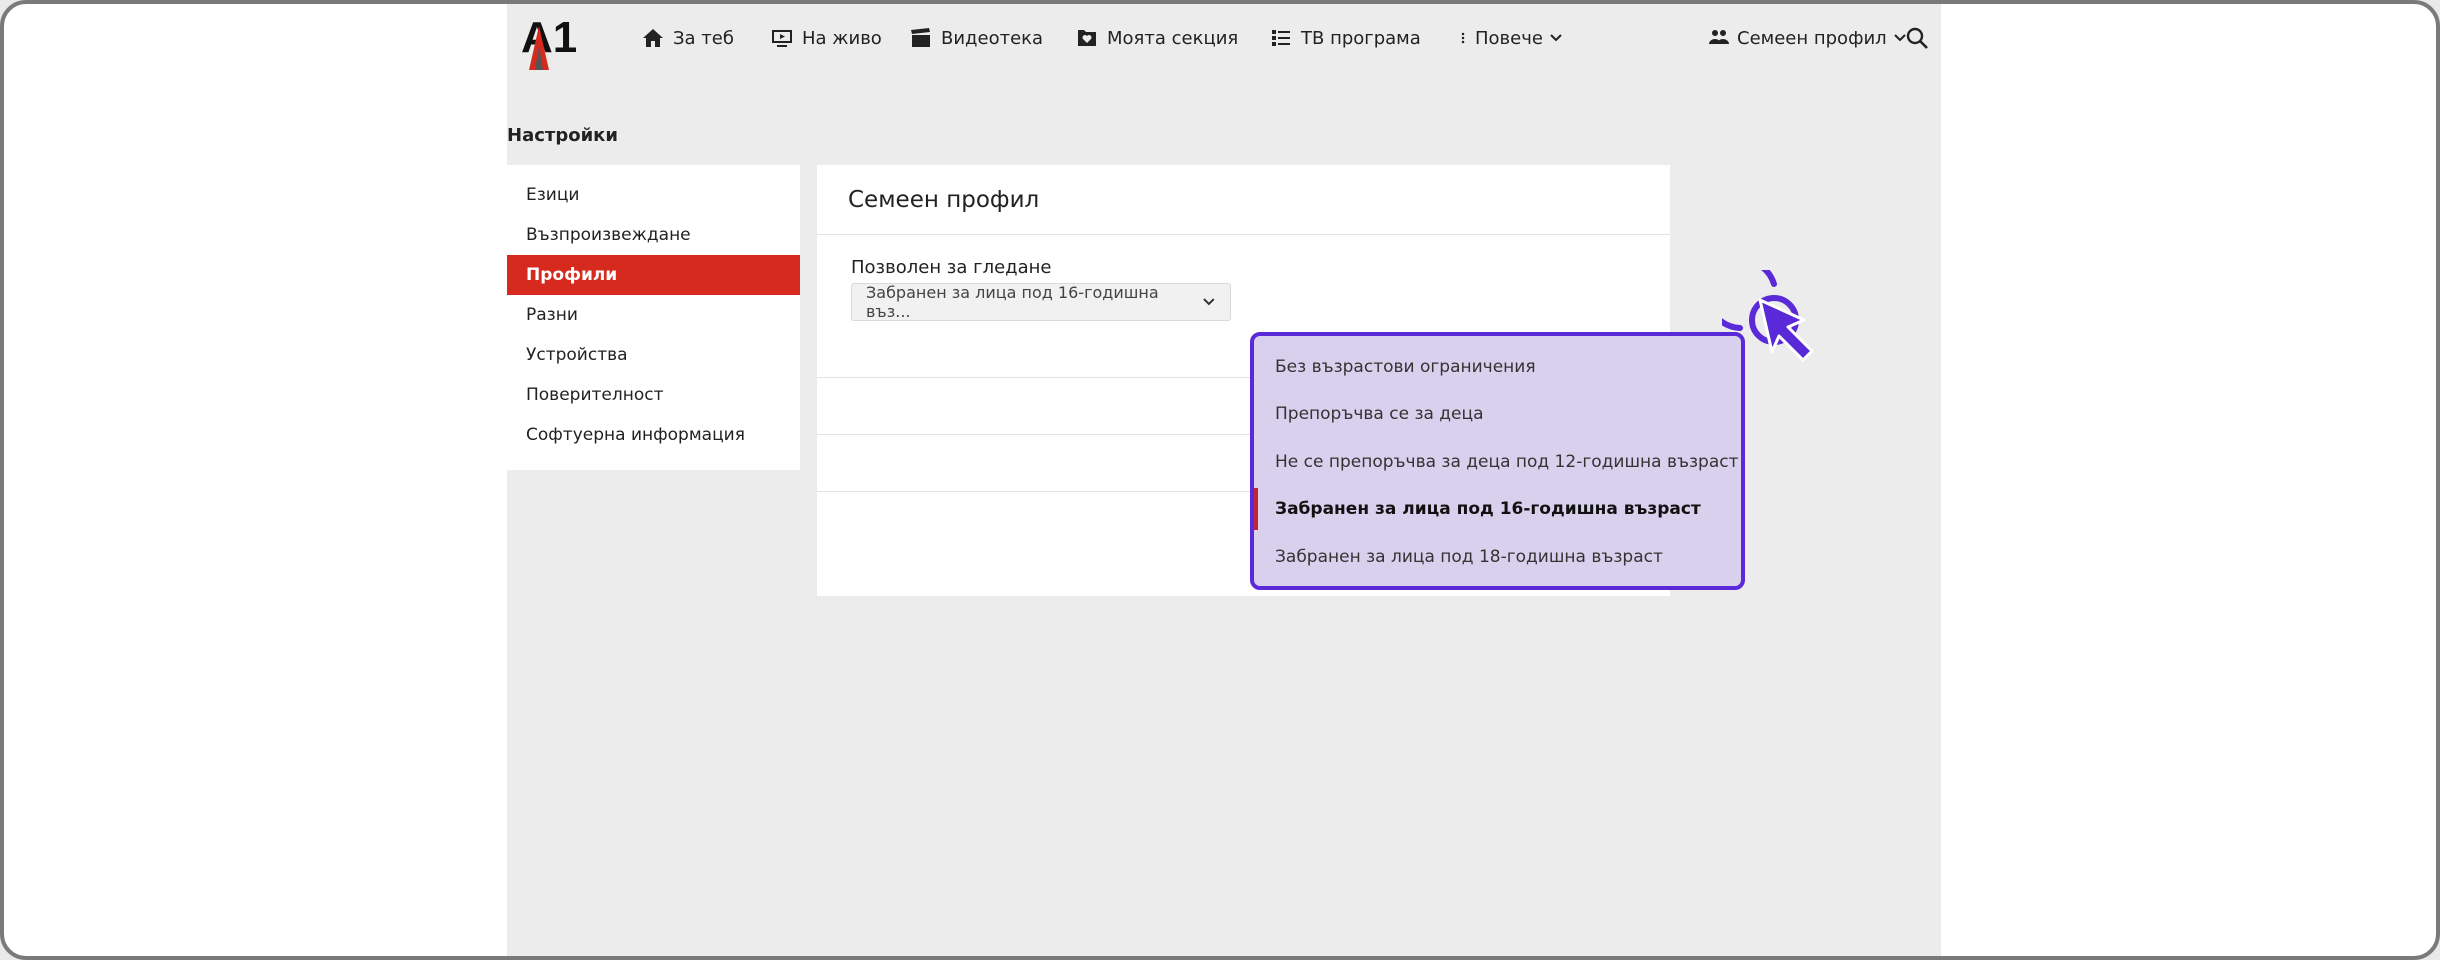  I want to click on a1-logo: A1, so click(551, 39).